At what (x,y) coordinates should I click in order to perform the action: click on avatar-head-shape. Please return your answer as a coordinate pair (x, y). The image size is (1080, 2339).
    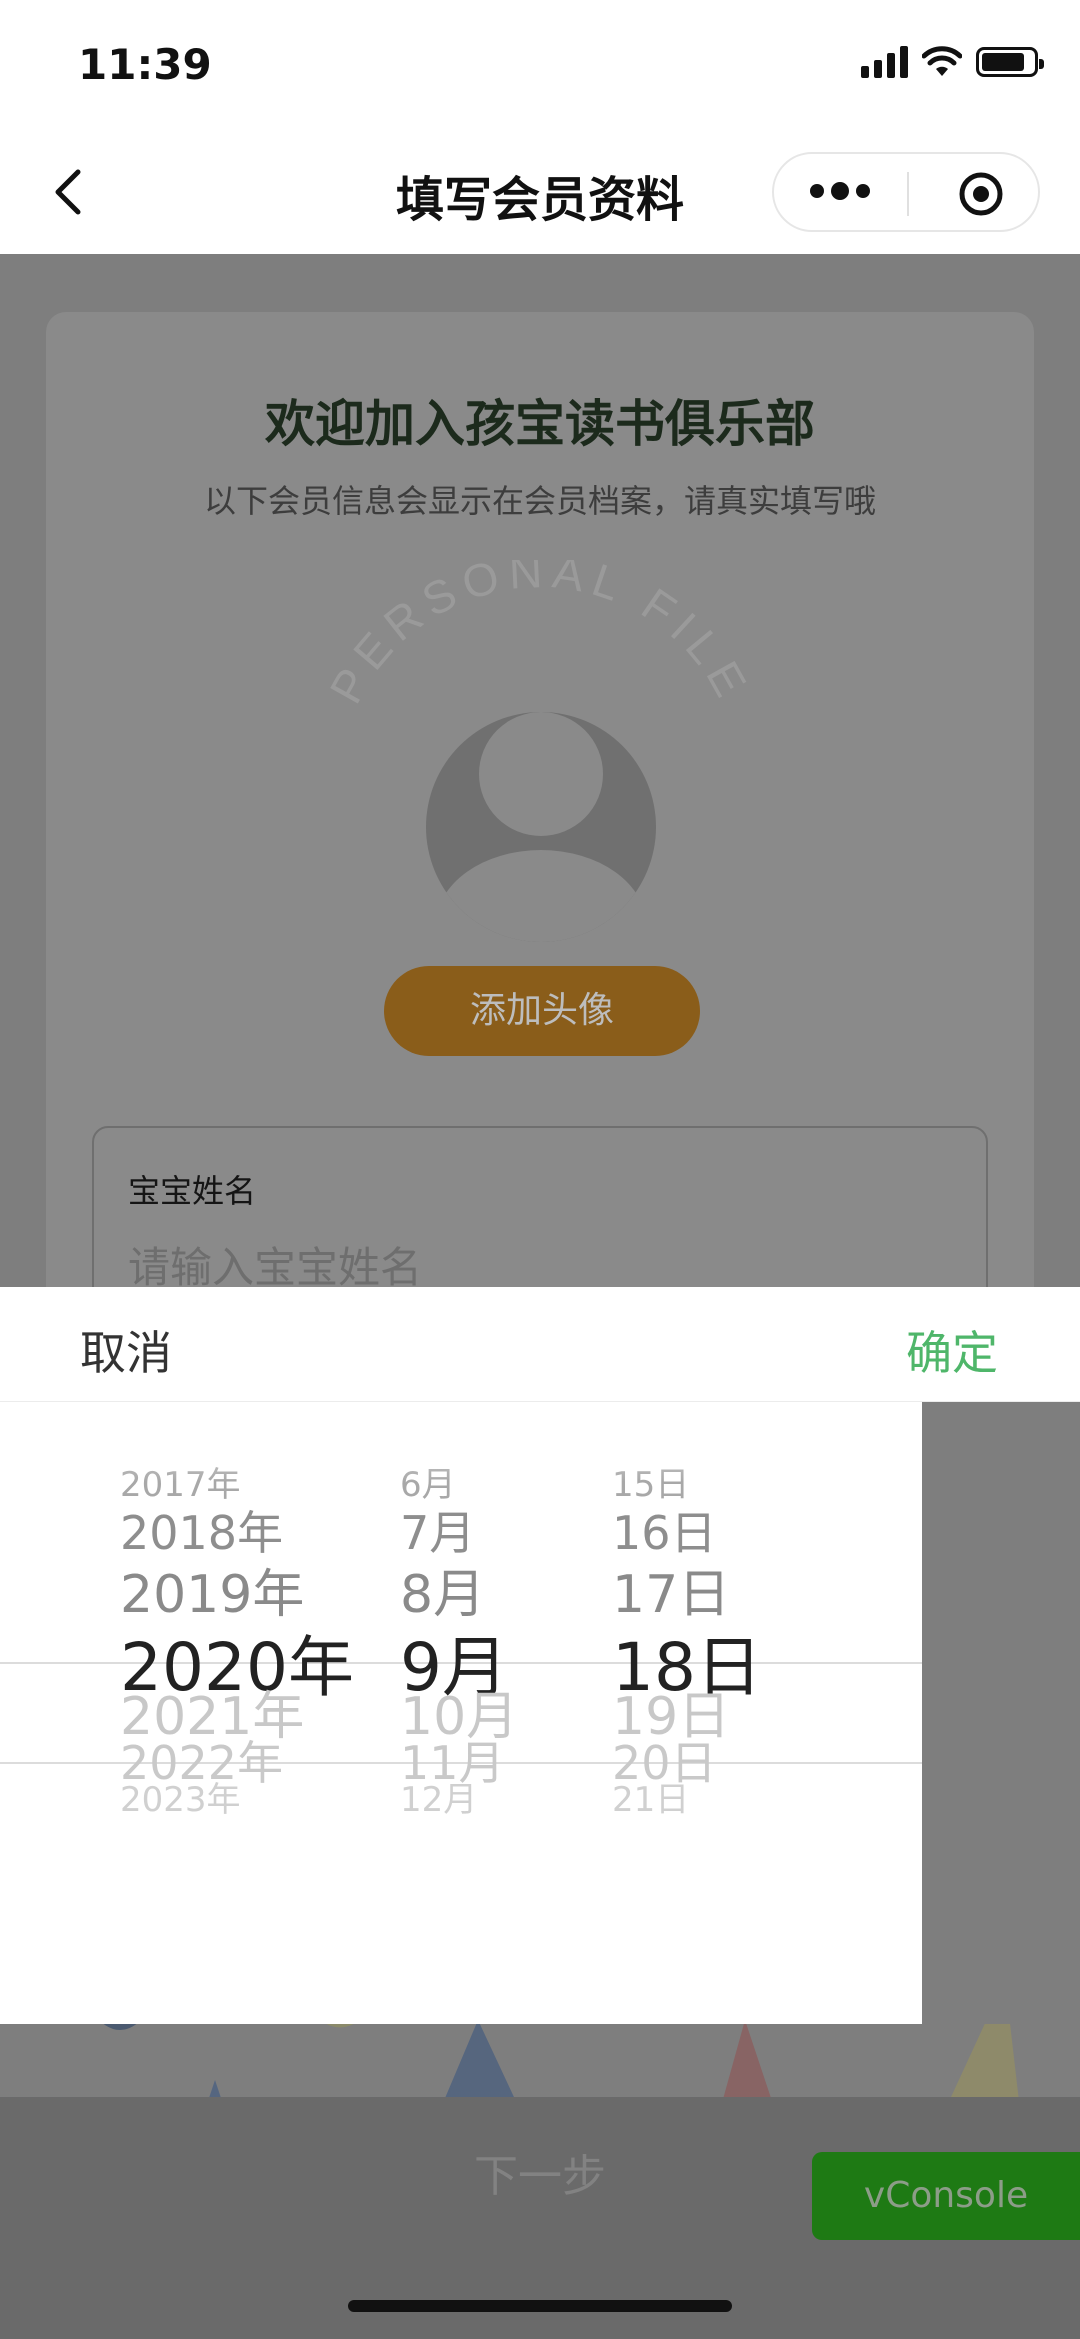
    Looking at the image, I should click on (541, 774).